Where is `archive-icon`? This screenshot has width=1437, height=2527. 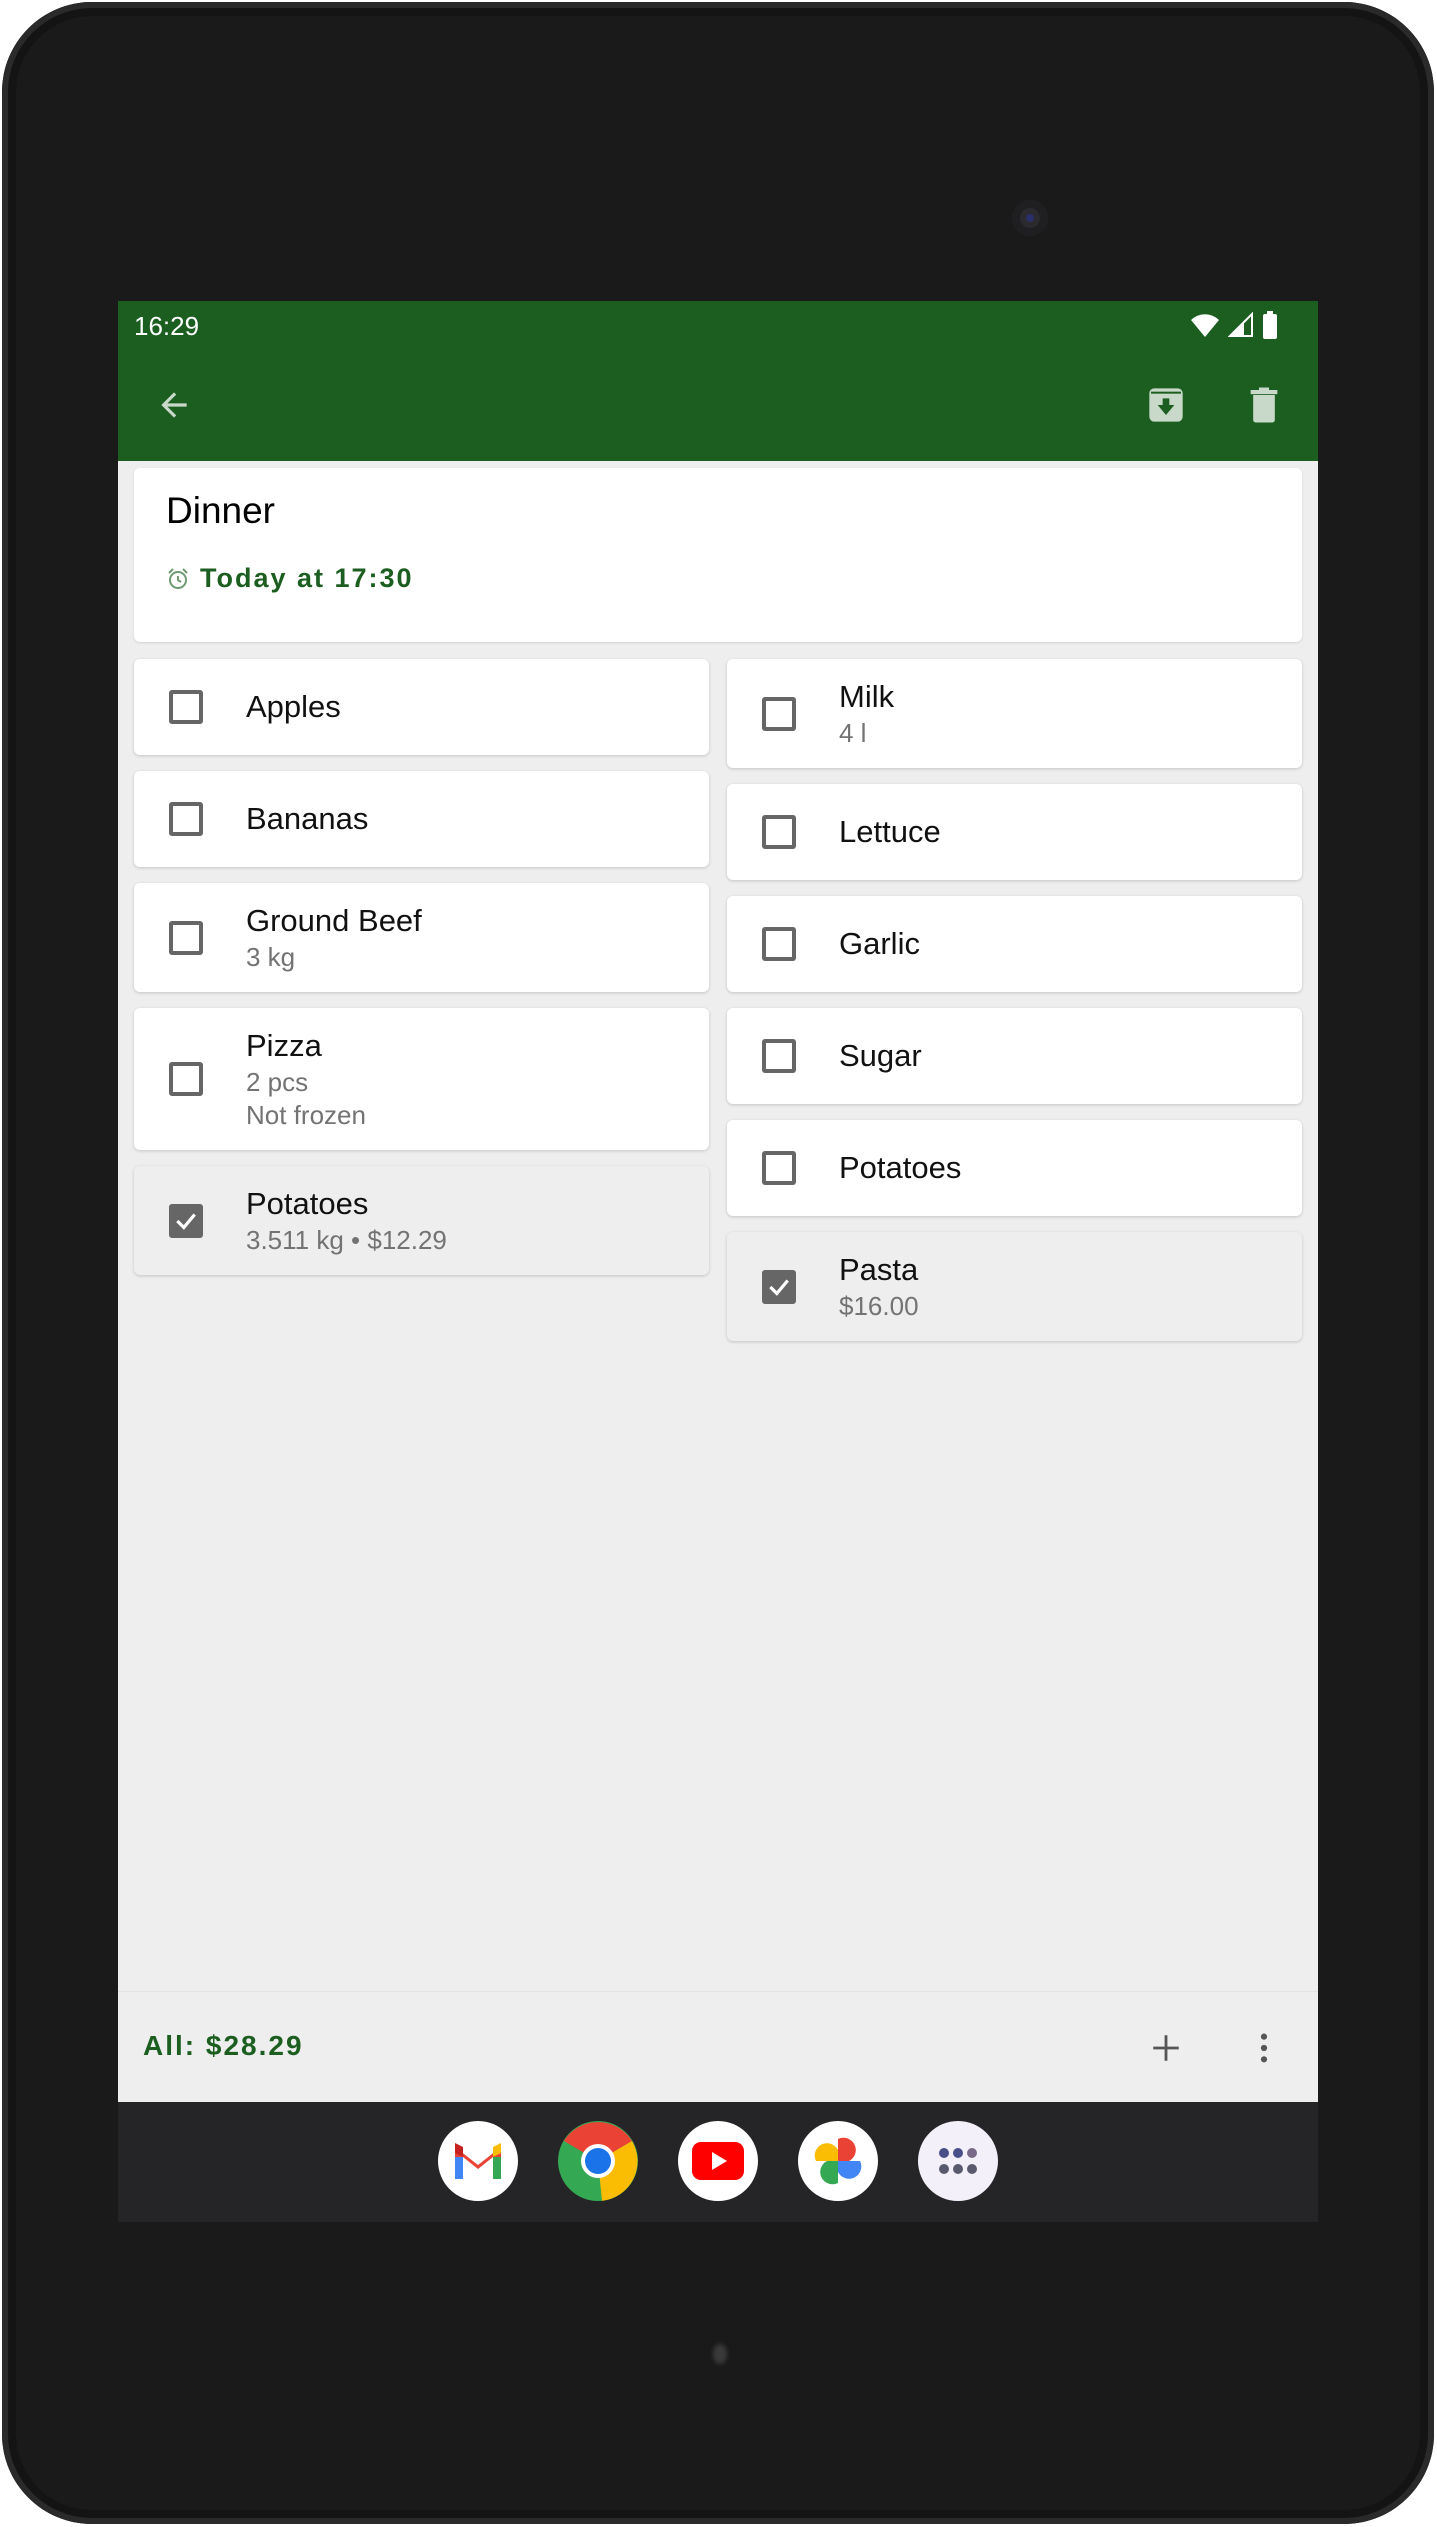 archive-icon is located at coordinates (1166, 405).